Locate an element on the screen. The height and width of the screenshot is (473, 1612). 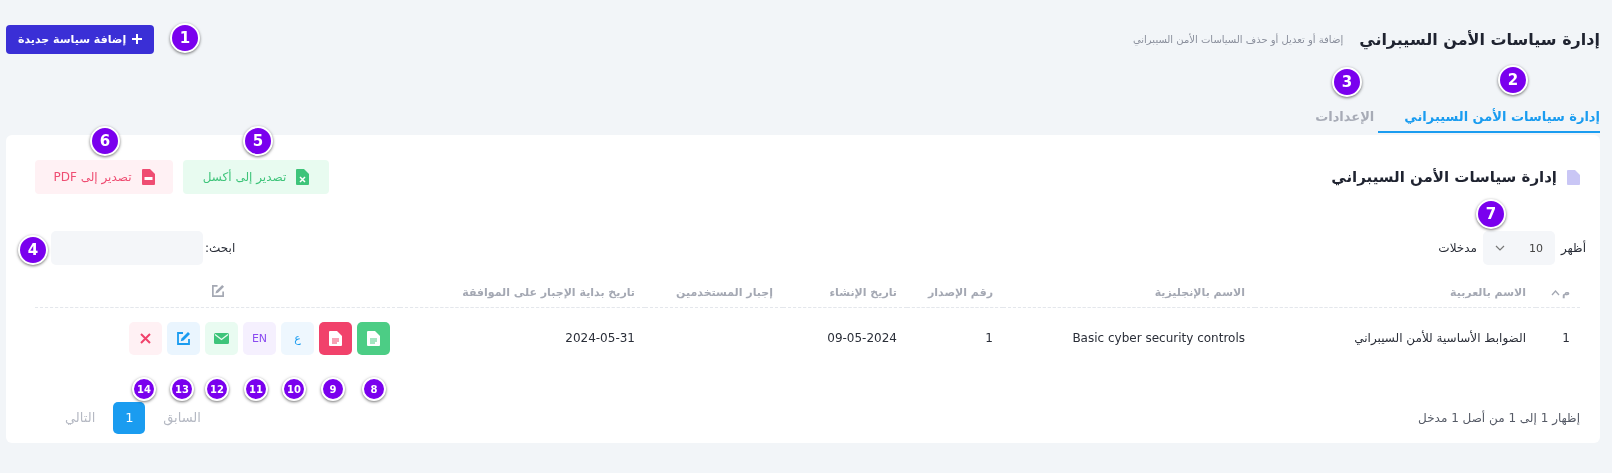
page-length-select: 10 is located at coordinates (1518, 248).